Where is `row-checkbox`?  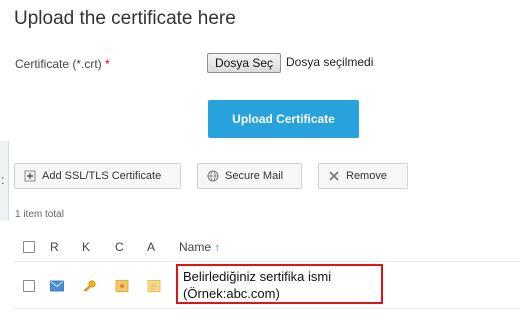 row-checkbox is located at coordinates (29, 286).